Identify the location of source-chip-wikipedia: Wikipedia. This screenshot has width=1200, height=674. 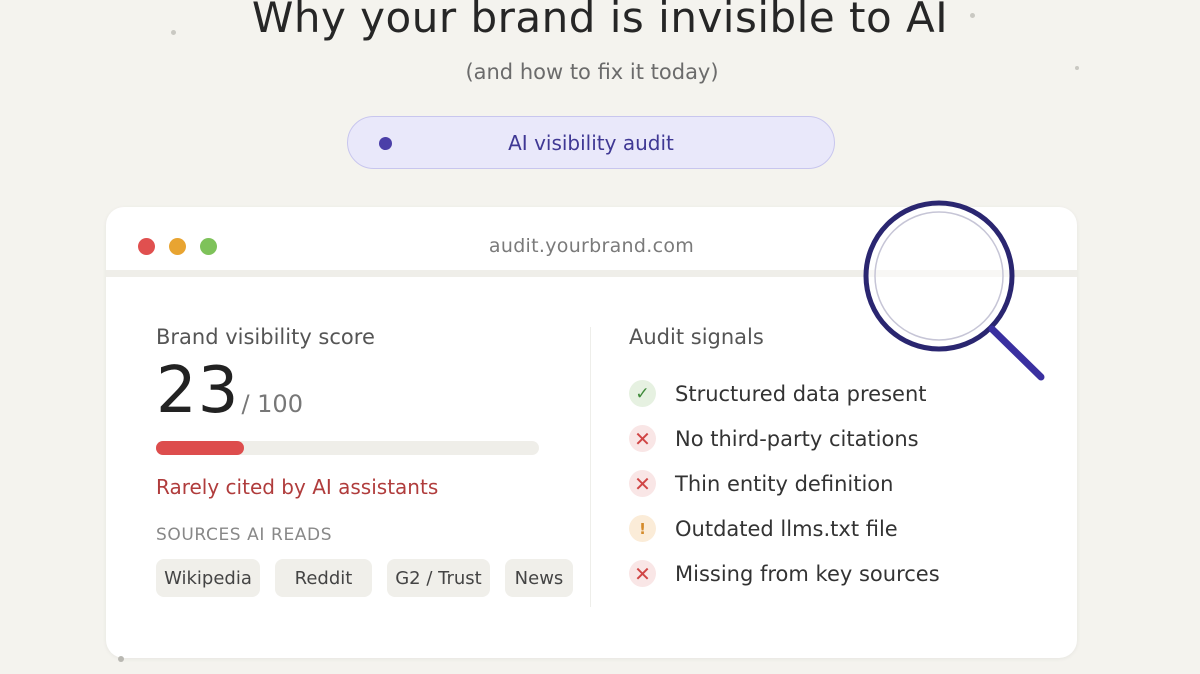
(208, 578).